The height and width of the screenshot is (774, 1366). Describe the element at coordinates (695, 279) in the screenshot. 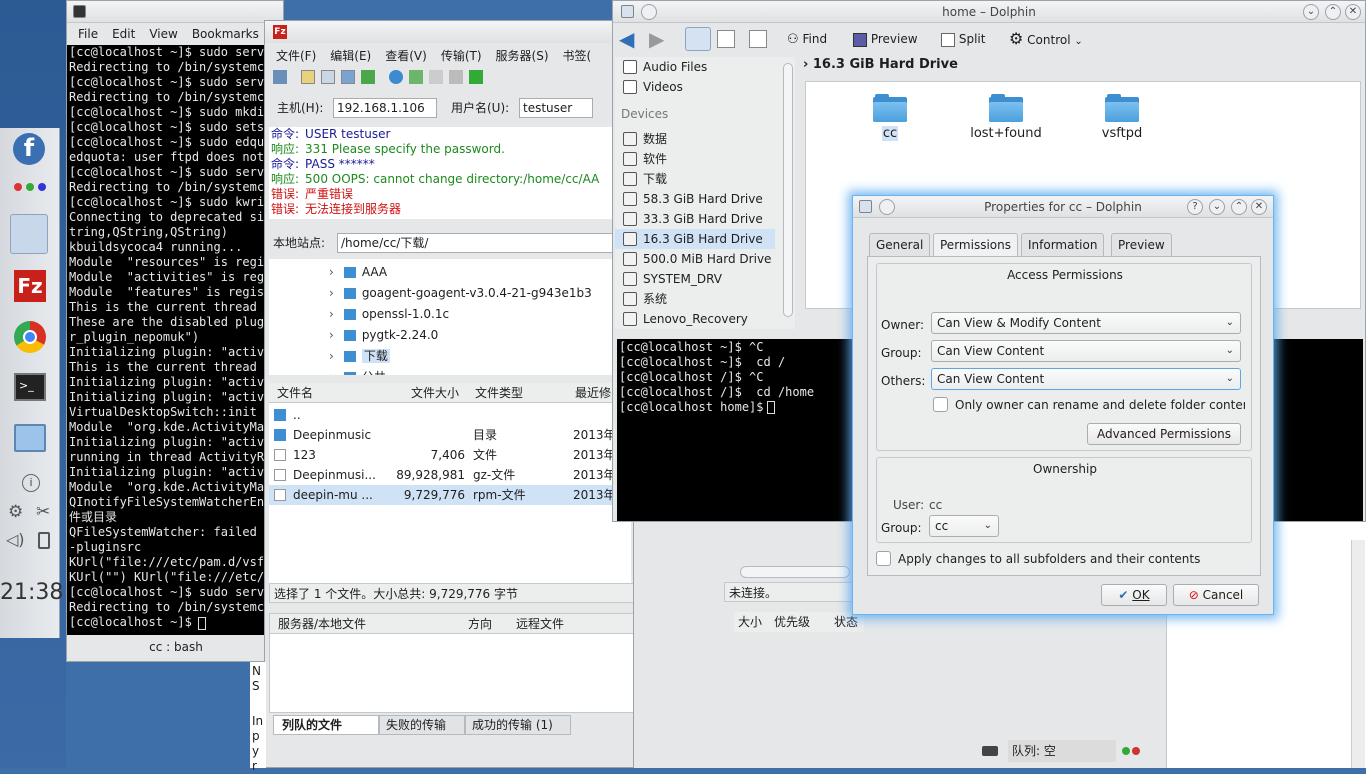

I see `device-item: SYSTEM_DRV` at that location.